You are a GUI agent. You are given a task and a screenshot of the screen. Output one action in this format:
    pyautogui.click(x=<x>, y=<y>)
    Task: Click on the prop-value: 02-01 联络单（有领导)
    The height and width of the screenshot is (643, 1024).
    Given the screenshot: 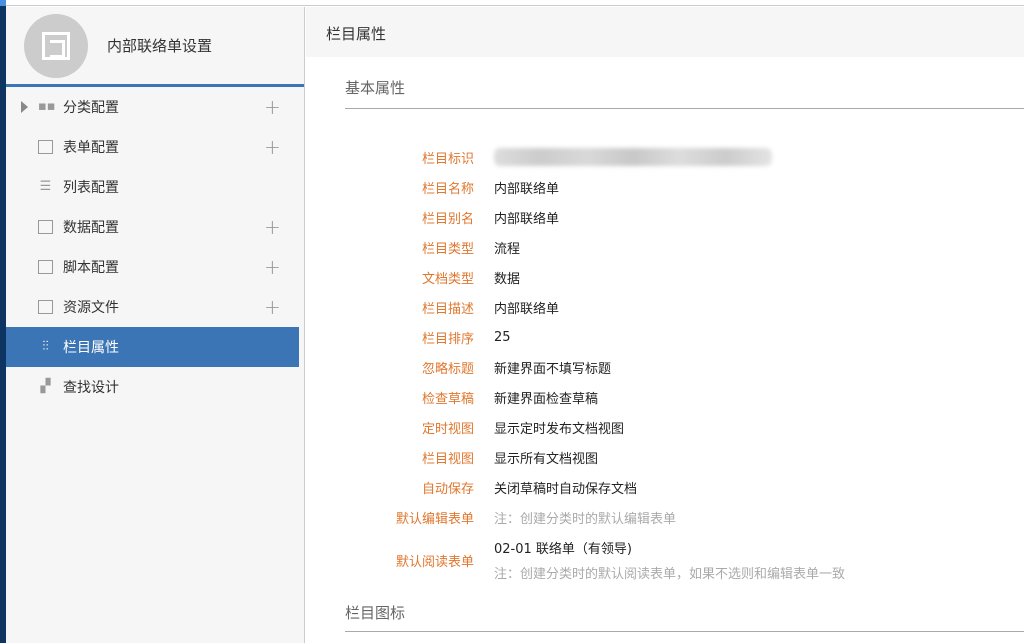 What is the action you would take?
    pyautogui.click(x=563, y=549)
    